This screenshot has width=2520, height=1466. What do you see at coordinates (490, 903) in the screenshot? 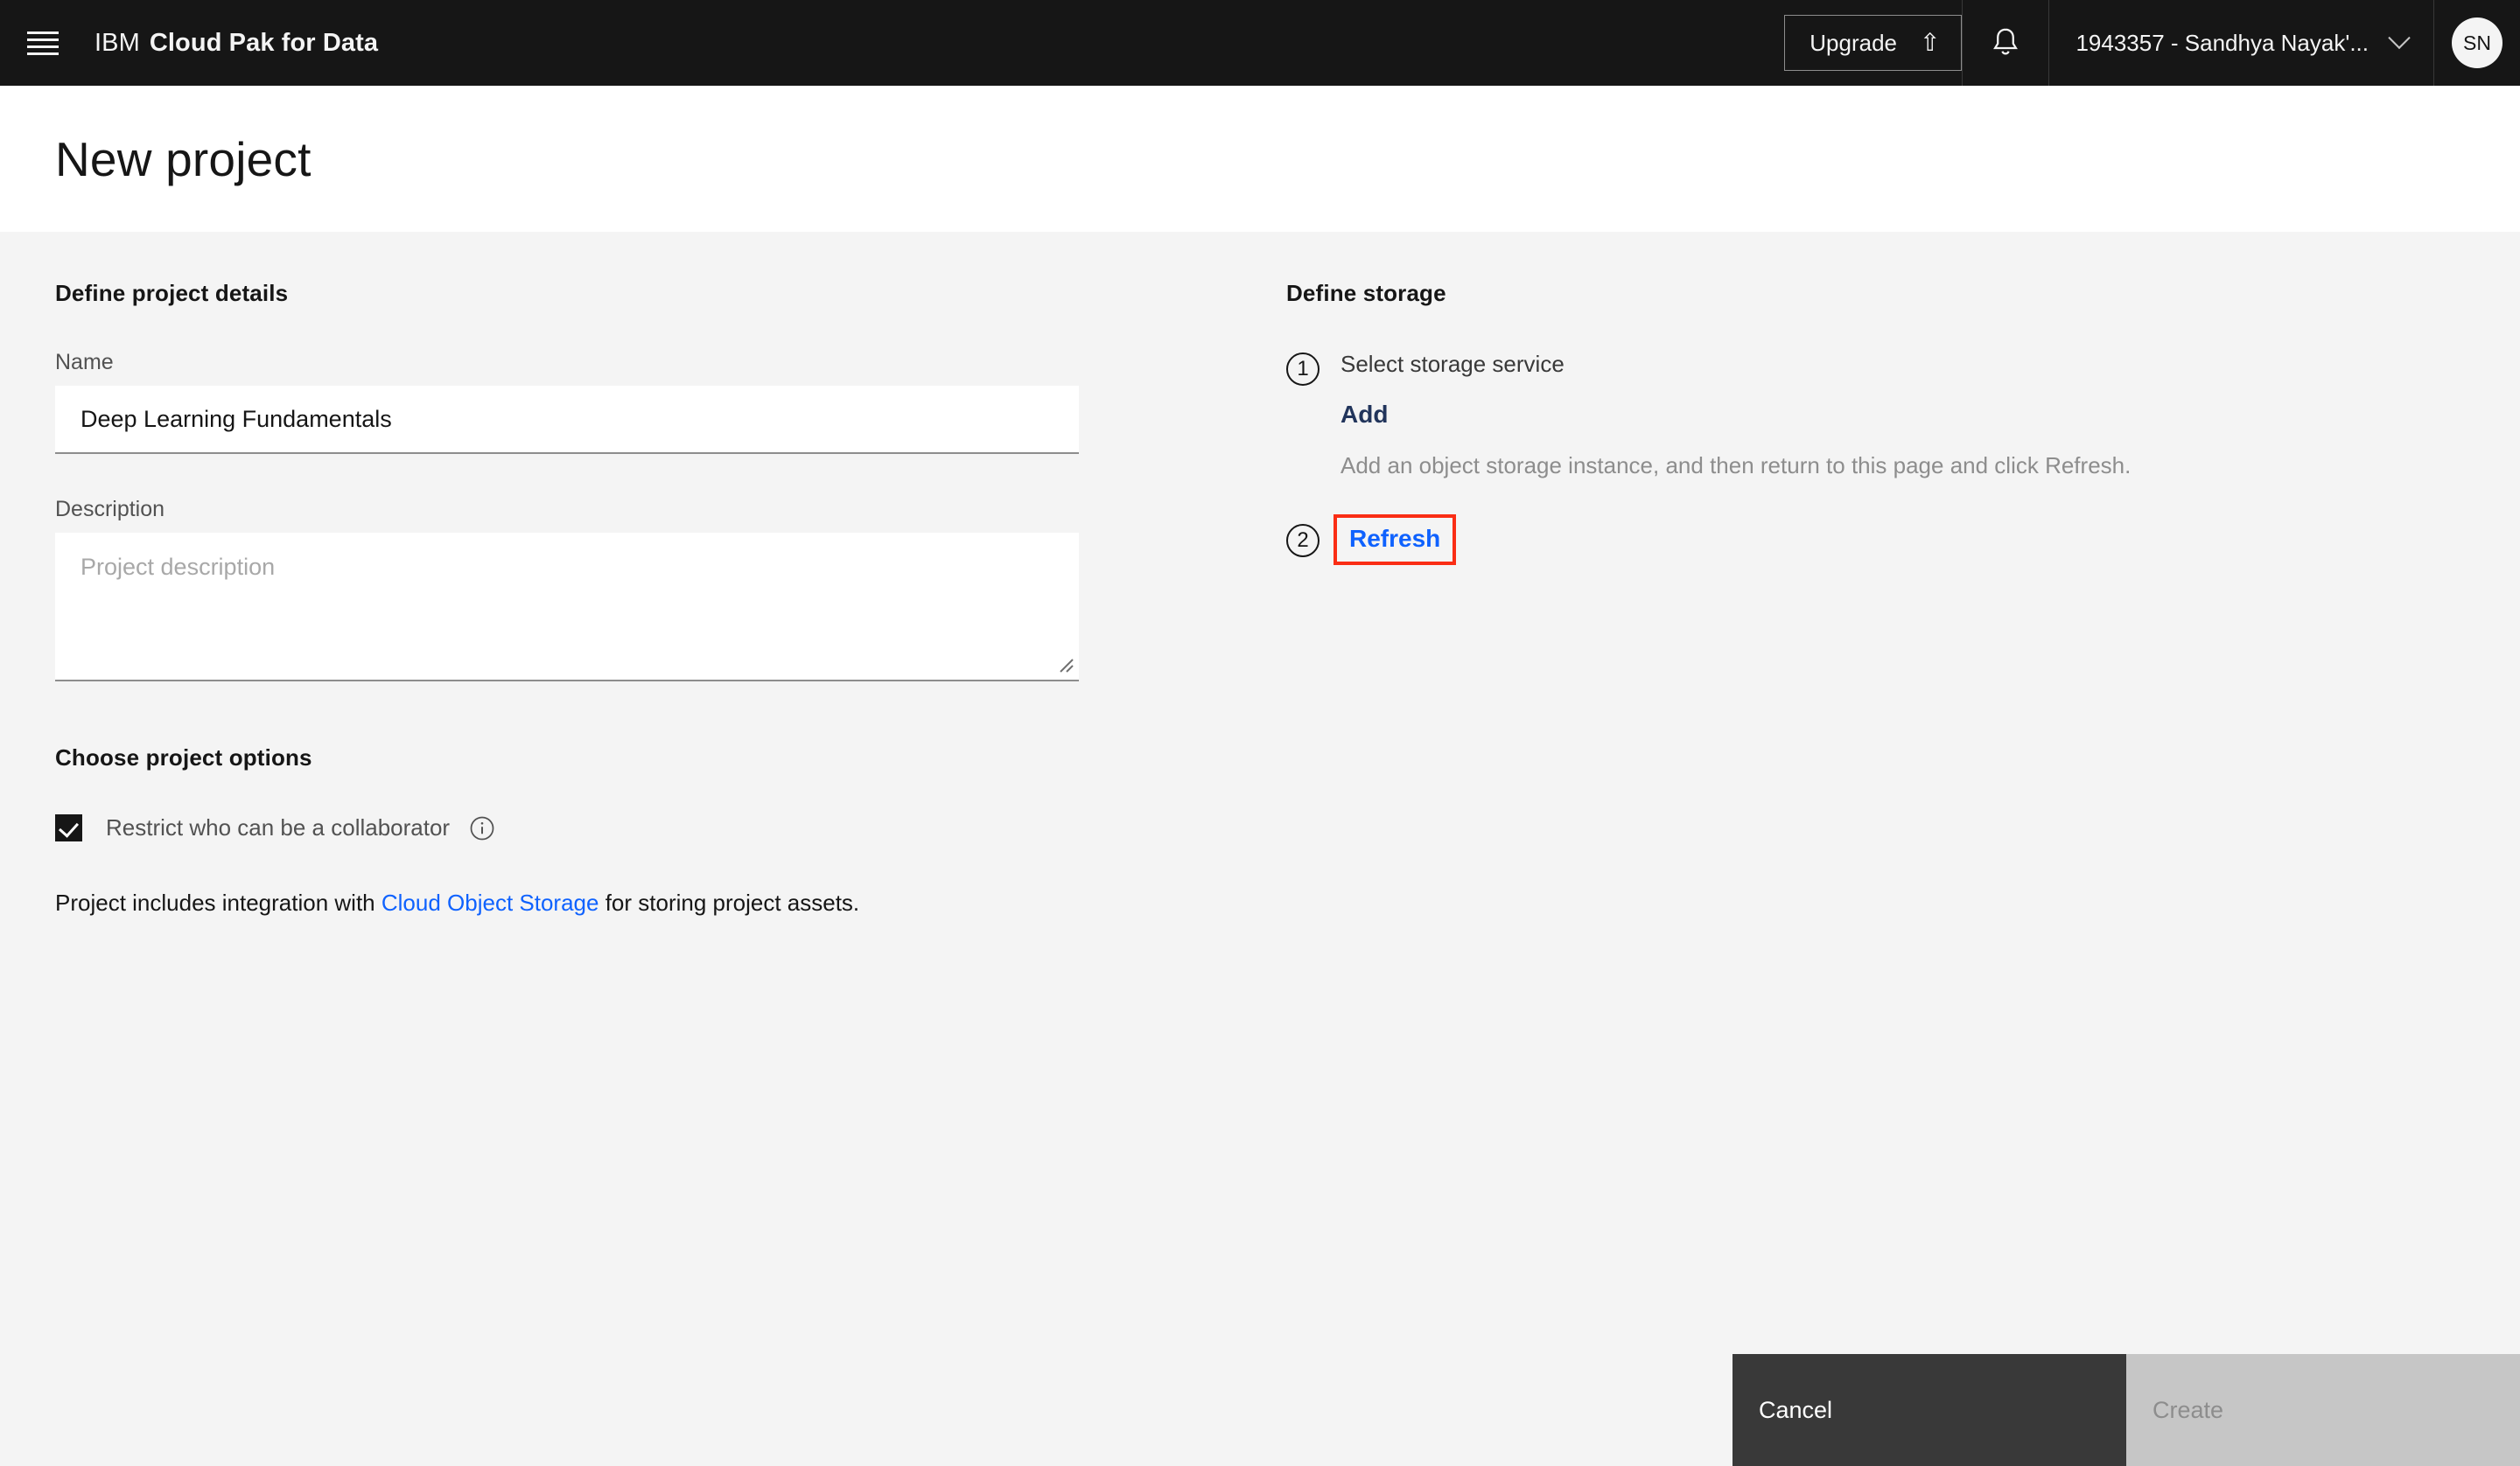
I see `cloud-object-storage-link: Cloud Object Storage` at bounding box center [490, 903].